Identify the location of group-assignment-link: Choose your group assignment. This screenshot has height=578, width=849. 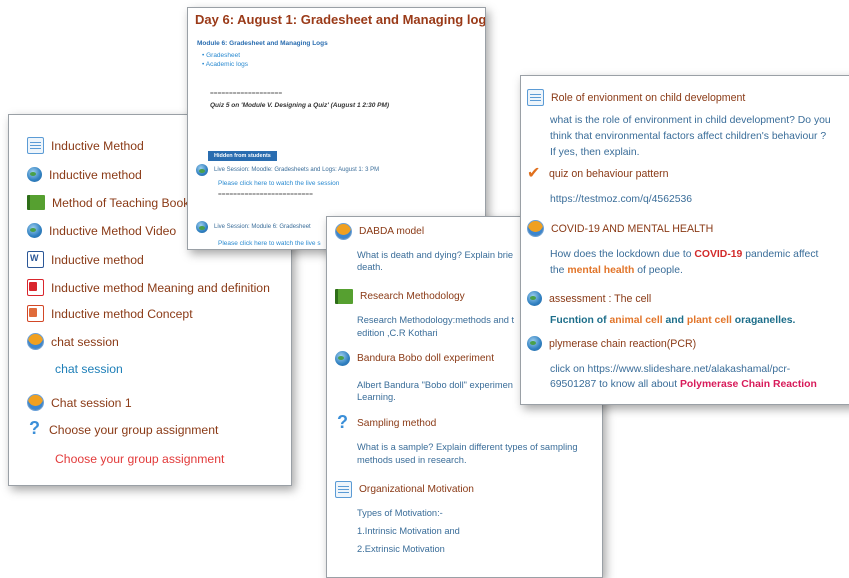
(139, 459).